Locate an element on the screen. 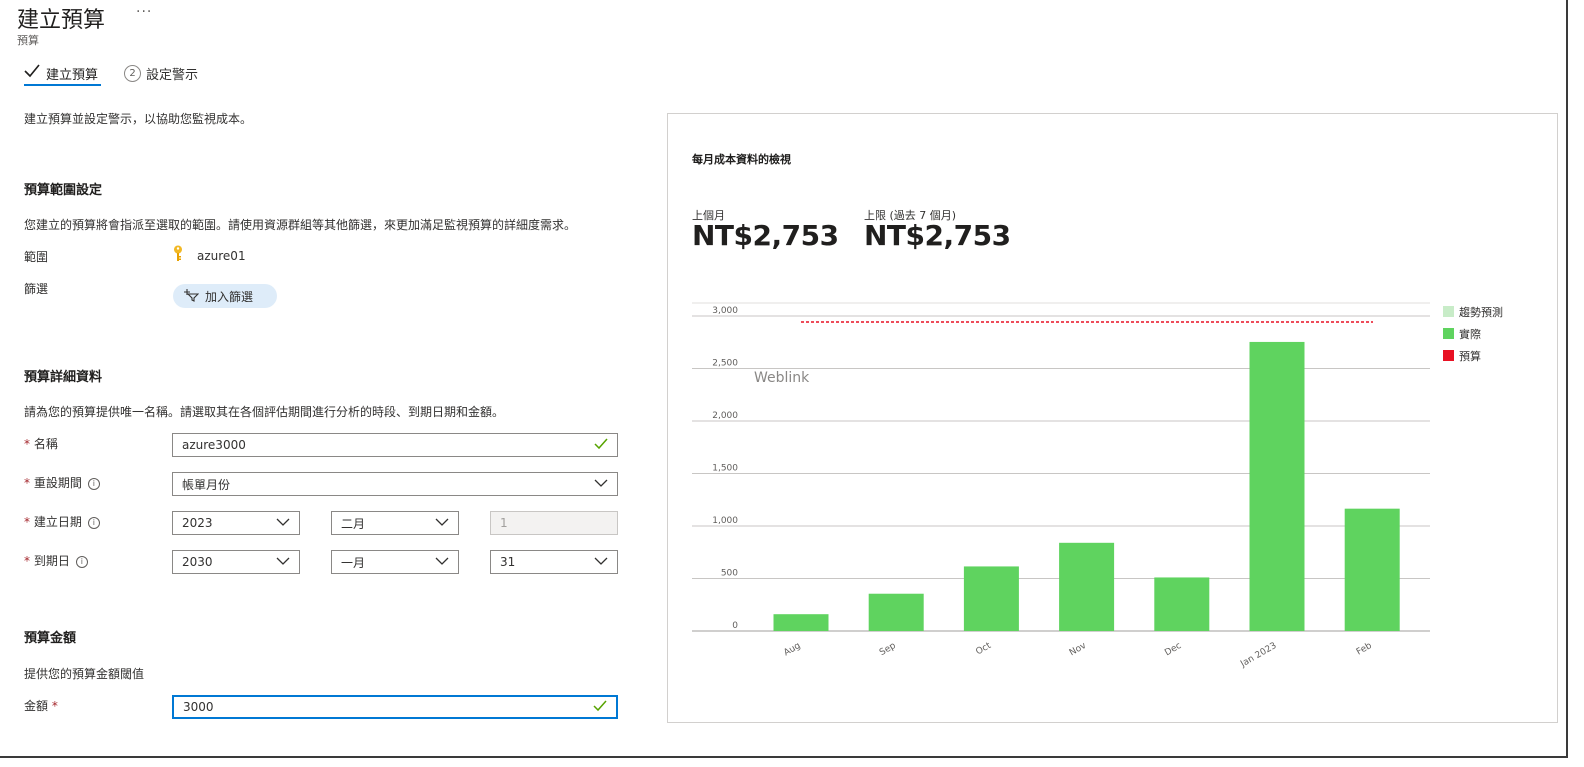 The width and height of the screenshot is (1584, 767). active-tab-indicator is located at coordinates (62, 85).